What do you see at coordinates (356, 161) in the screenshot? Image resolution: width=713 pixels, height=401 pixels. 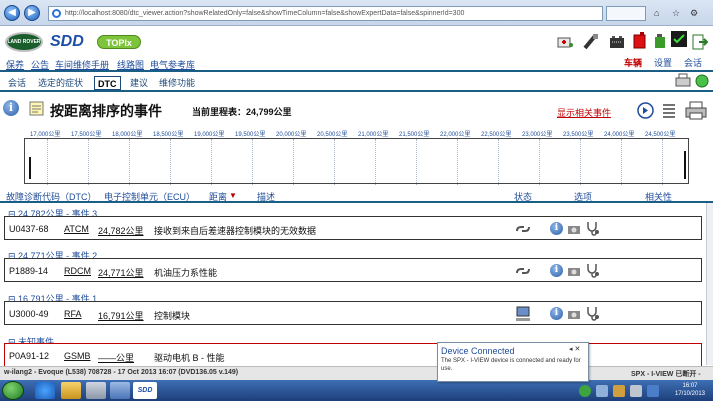 I see `timeline-track` at bounding box center [356, 161].